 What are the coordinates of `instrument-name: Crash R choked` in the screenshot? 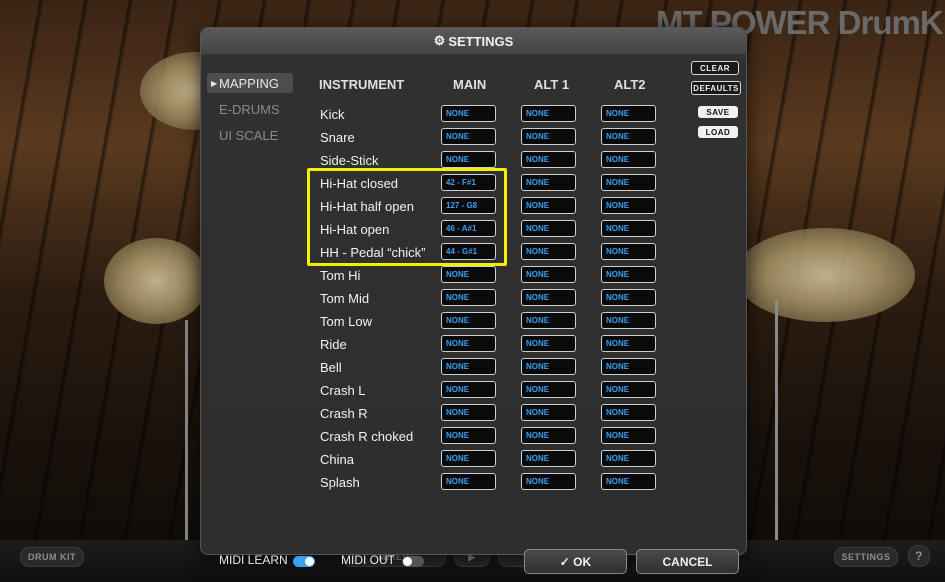 It's located at (367, 436).